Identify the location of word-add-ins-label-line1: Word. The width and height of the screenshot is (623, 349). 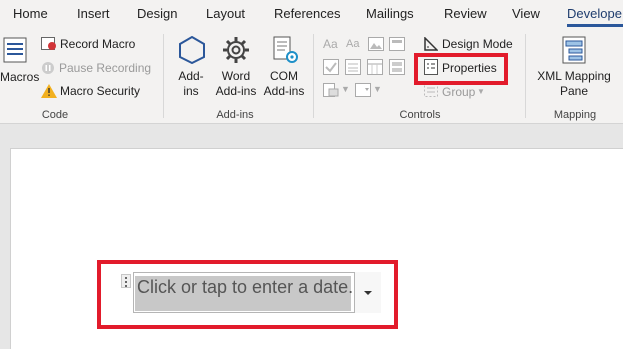
(236, 76).